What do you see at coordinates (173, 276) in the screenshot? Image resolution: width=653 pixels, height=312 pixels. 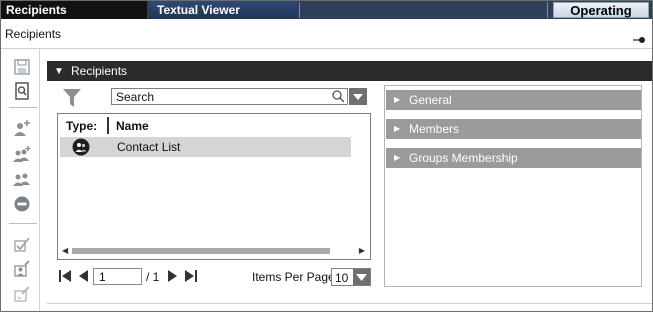 I see `next-page-button` at bounding box center [173, 276].